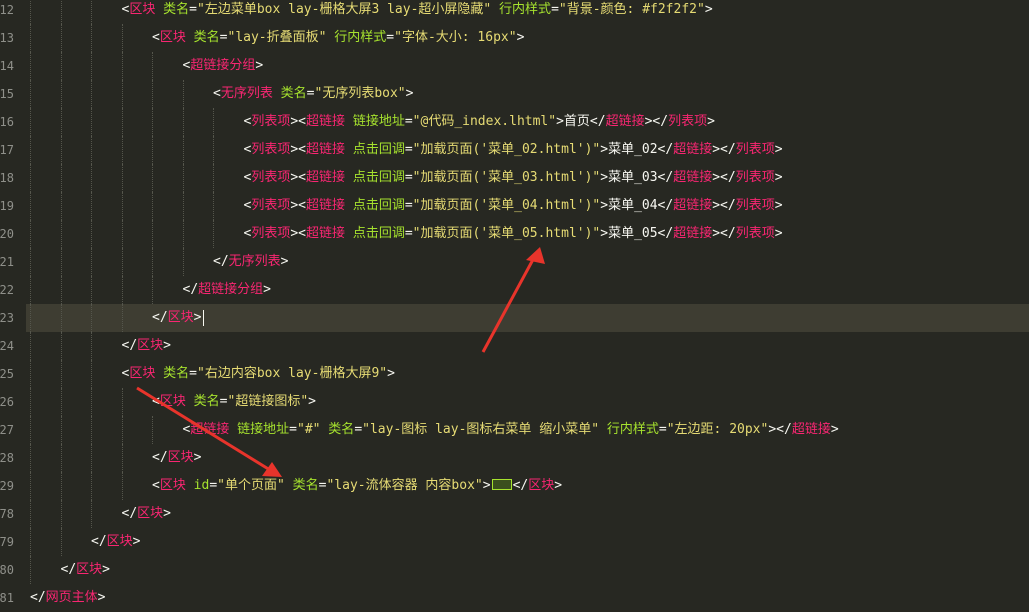  Describe the element at coordinates (344, 9) in the screenshot. I see `code-token: "左边菜单box lay-栅格大屏3 lay-超小屏隐藏"` at that location.